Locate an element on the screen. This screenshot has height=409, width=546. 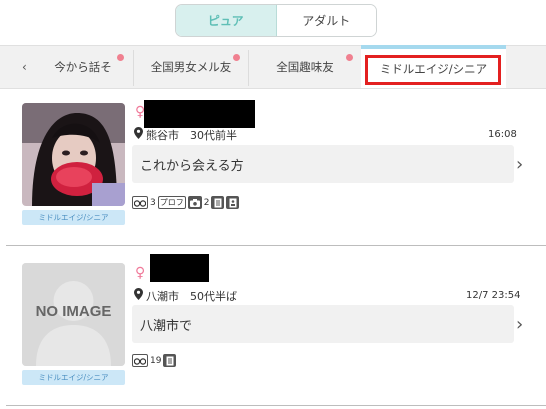
post-stats: 3 プロフ 2 is located at coordinates (186, 202).